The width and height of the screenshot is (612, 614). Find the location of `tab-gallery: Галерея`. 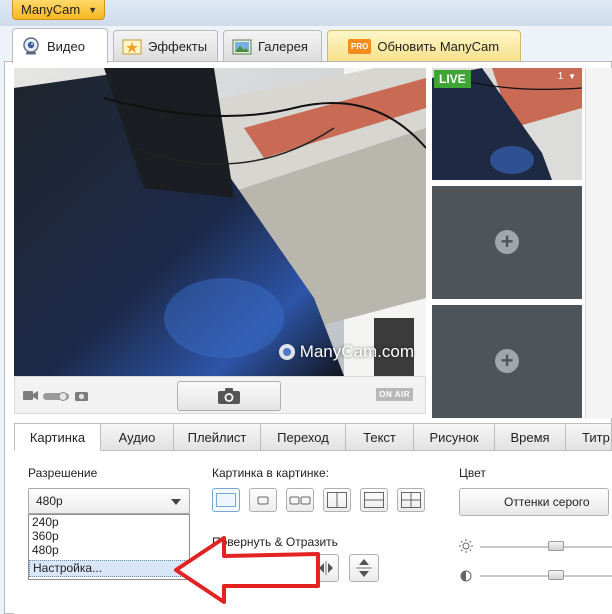

tab-gallery: Галерея is located at coordinates (272, 46).